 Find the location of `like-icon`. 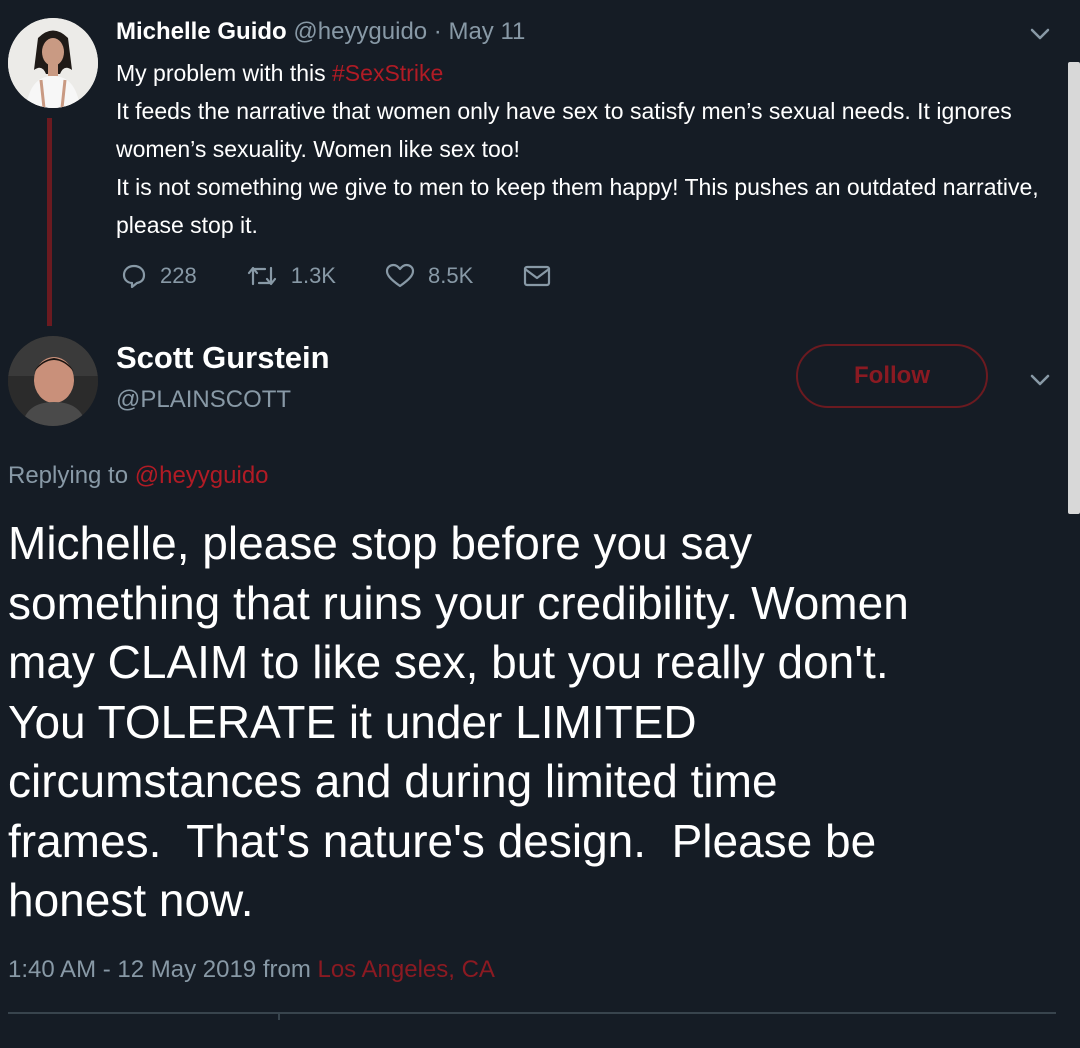

like-icon is located at coordinates (400, 275).